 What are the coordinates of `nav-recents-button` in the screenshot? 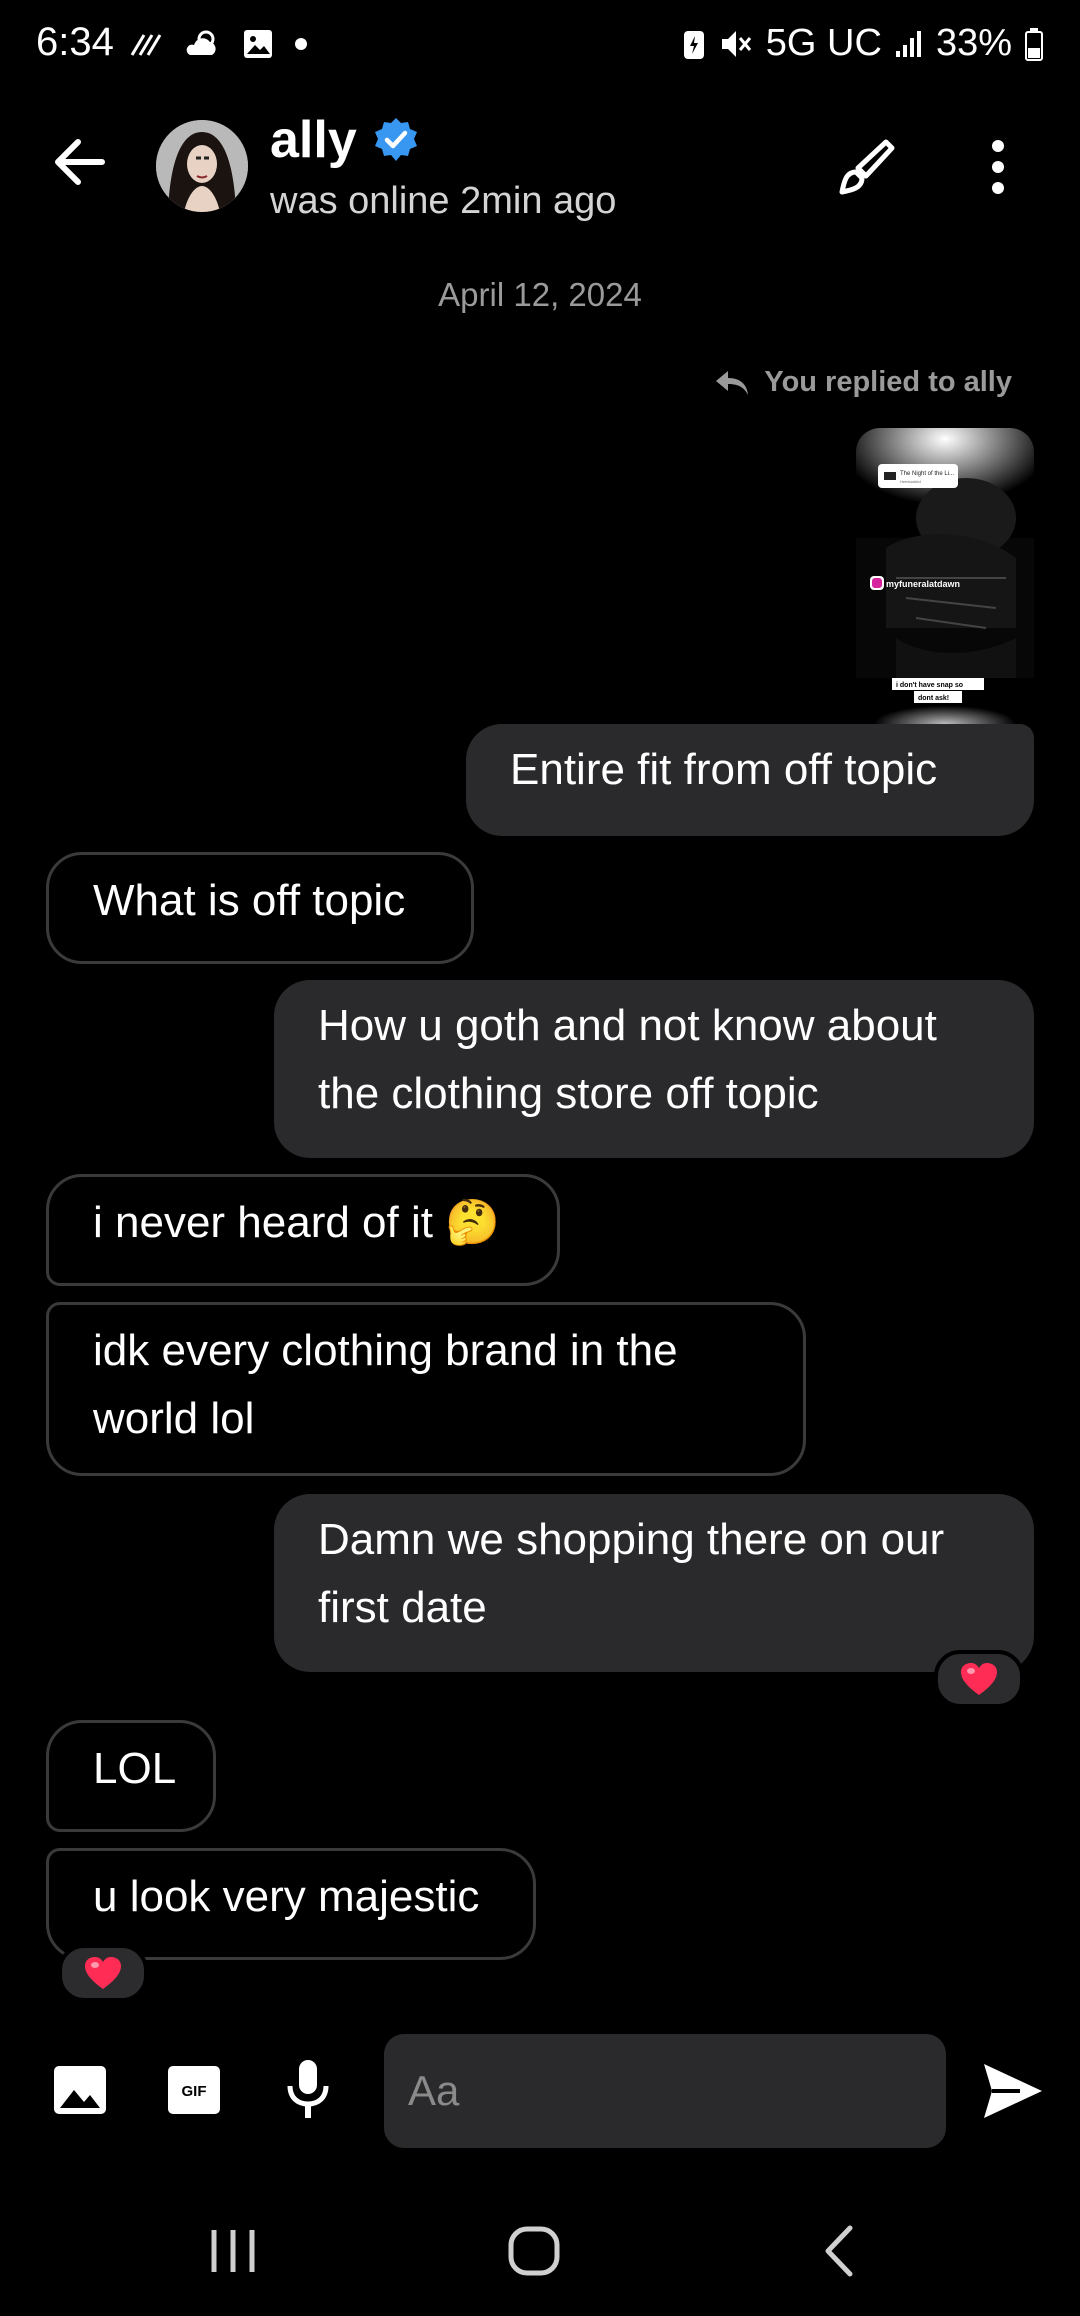 It's located at (233, 2251).